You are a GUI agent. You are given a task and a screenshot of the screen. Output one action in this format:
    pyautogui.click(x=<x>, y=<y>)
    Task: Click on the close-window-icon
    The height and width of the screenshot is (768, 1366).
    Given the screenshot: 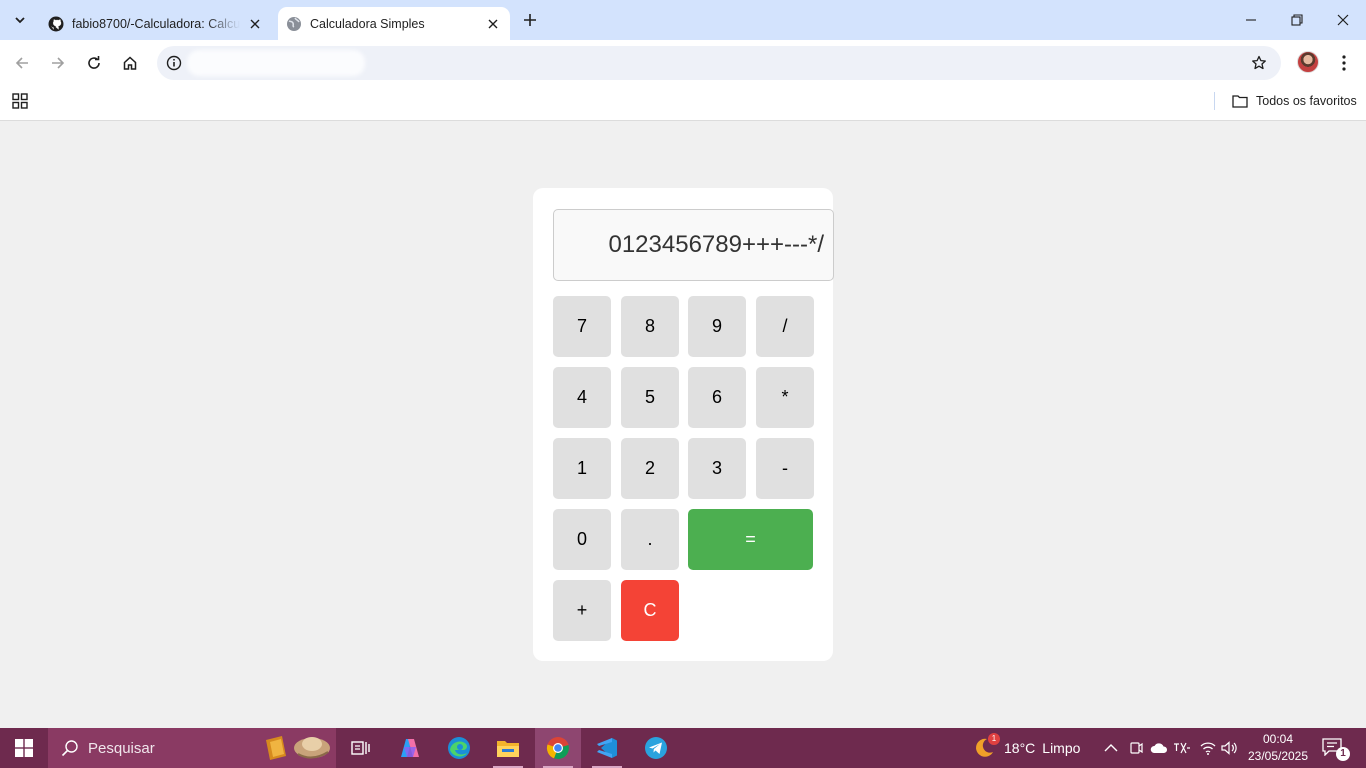 What is the action you would take?
    pyautogui.click(x=1343, y=20)
    